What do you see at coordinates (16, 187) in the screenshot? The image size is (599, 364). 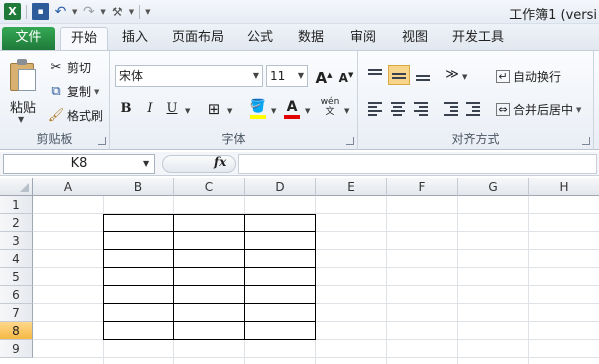 I see `select-all-corner` at bounding box center [16, 187].